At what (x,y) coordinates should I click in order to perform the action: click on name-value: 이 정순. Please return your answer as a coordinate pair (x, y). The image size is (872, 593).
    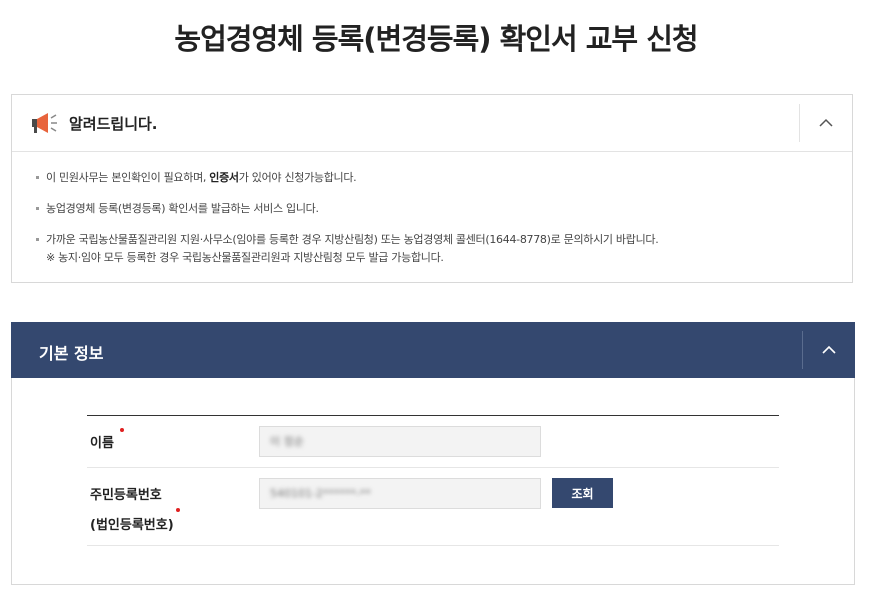
    Looking at the image, I should click on (287, 441).